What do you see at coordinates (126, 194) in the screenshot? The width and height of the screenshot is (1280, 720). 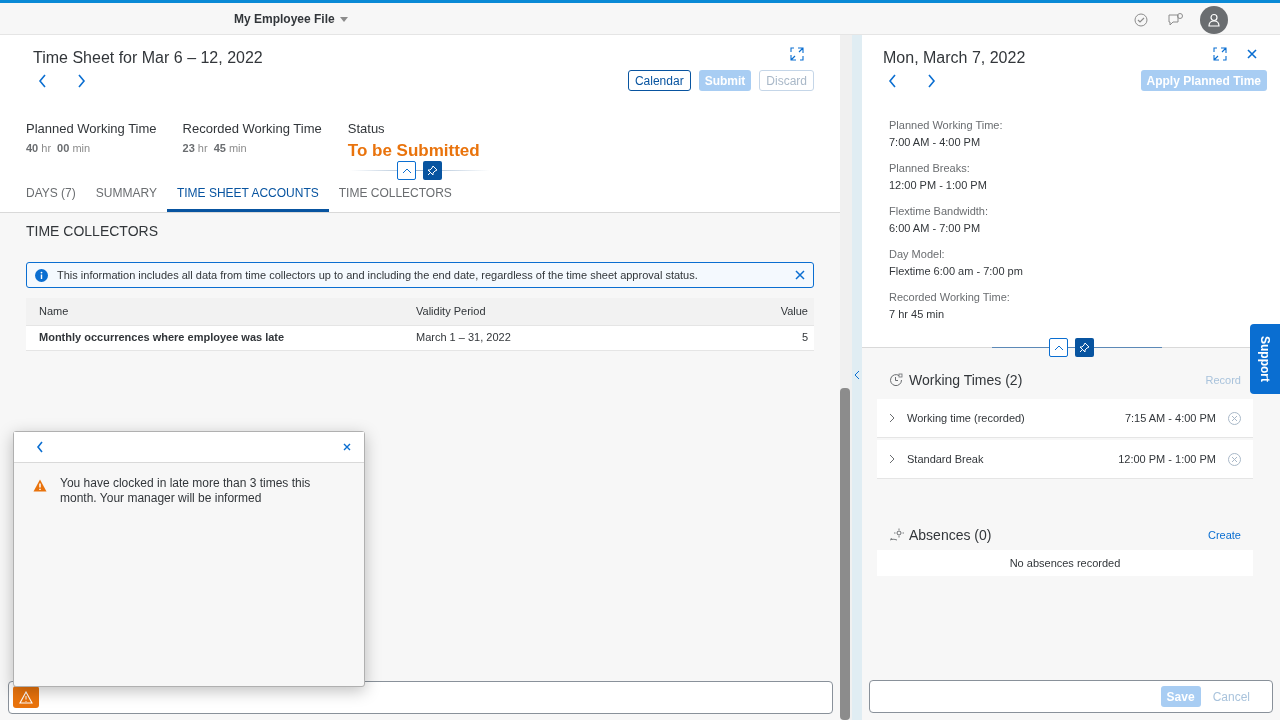 I see `tab: SUMMARY` at bounding box center [126, 194].